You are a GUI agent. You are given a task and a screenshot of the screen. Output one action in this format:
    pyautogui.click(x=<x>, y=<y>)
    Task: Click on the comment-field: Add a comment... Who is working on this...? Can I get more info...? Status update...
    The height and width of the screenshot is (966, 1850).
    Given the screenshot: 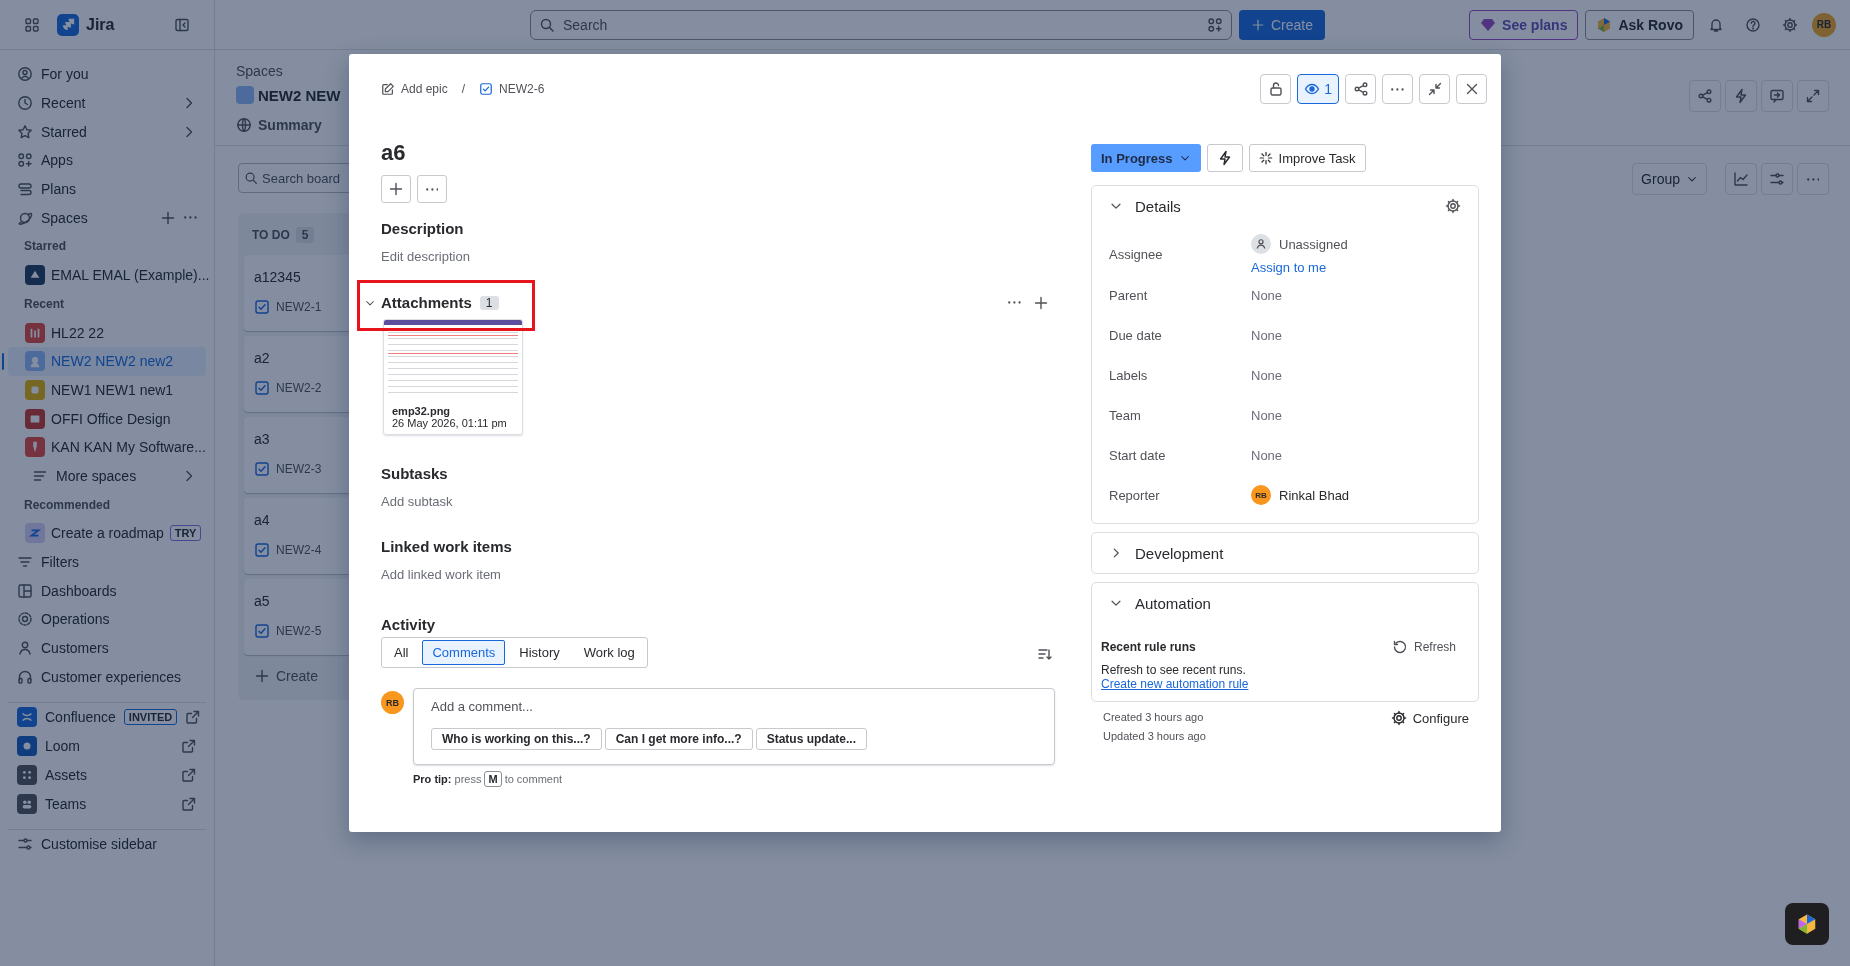 What is the action you would take?
    pyautogui.click(x=734, y=726)
    